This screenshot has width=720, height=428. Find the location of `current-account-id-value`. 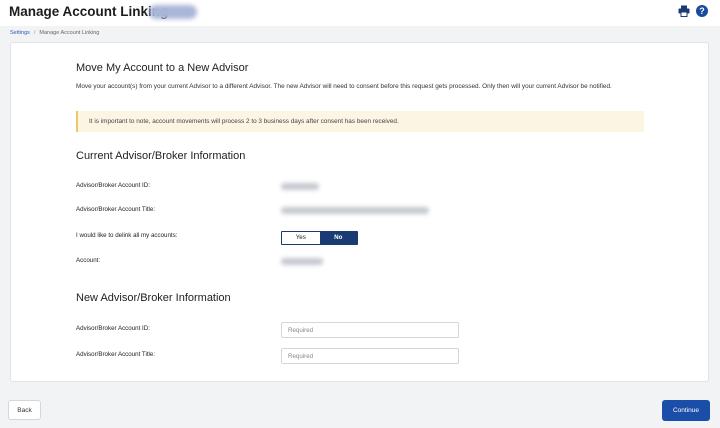

current-account-id-value is located at coordinates (300, 186).